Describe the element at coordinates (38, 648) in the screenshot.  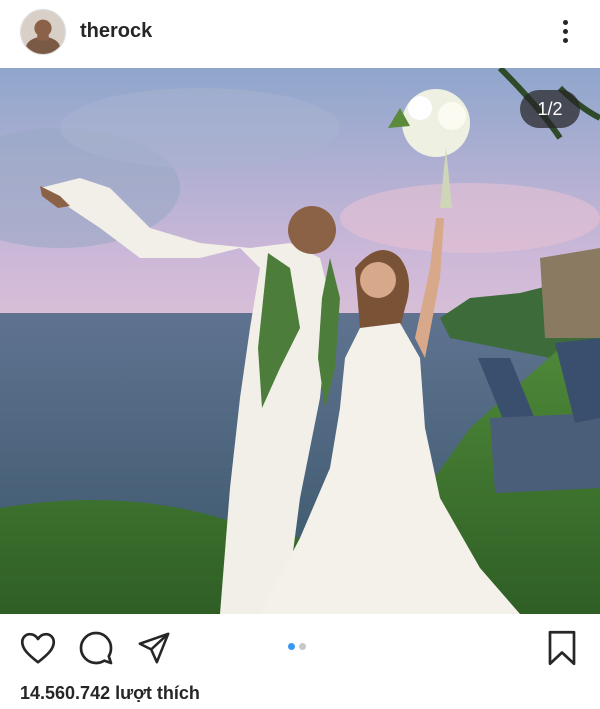
I see `heart-icon` at that location.